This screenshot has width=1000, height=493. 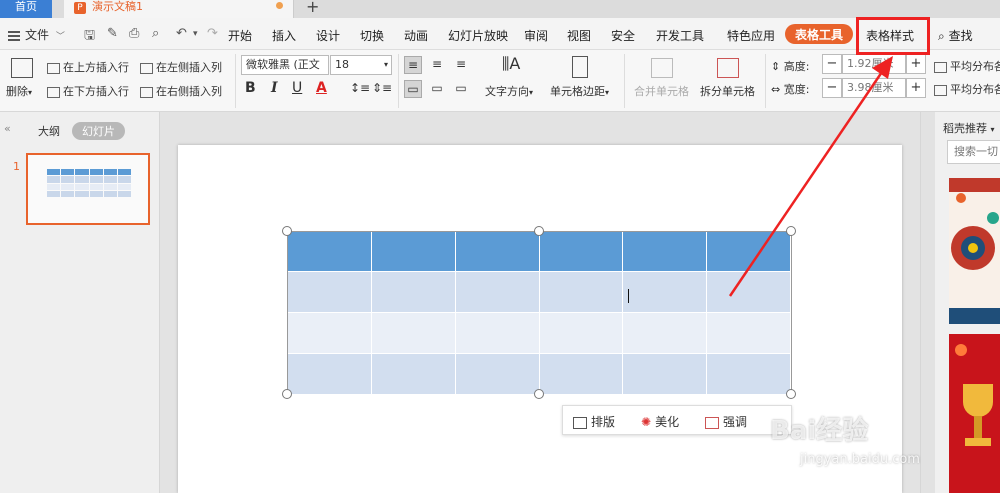 What do you see at coordinates (955, 35) in the screenshot?
I see `search-menu: ⌕ 查找` at bounding box center [955, 35].